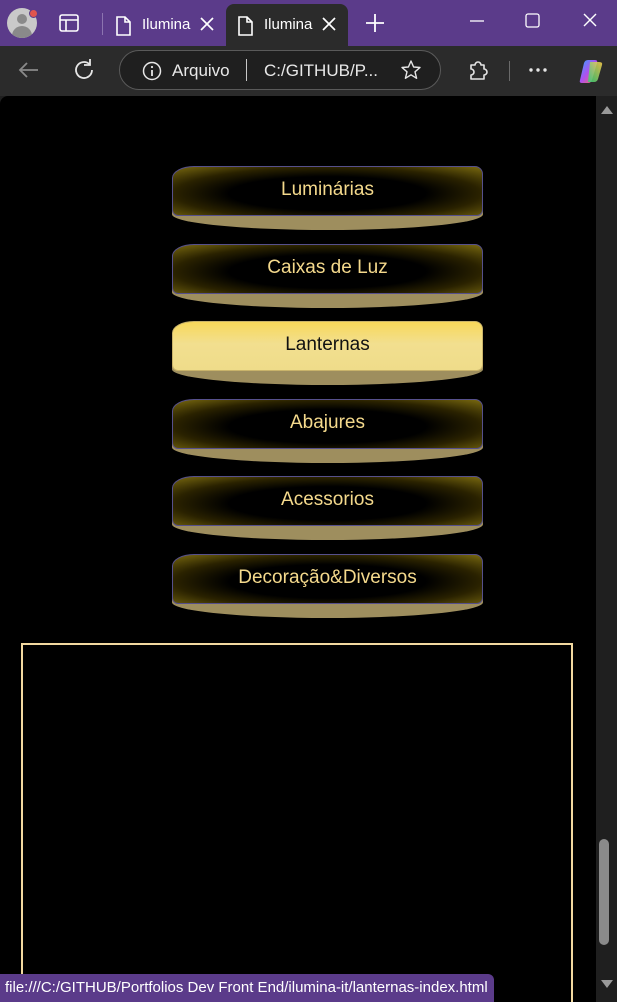  Describe the element at coordinates (509, 71) in the screenshot. I see `toolbar-separator` at that location.